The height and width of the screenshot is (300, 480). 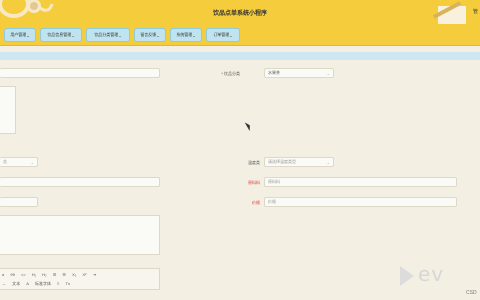 What do you see at coordinates (80, 73) in the screenshot?
I see `drink-name-input` at bounding box center [80, 73].